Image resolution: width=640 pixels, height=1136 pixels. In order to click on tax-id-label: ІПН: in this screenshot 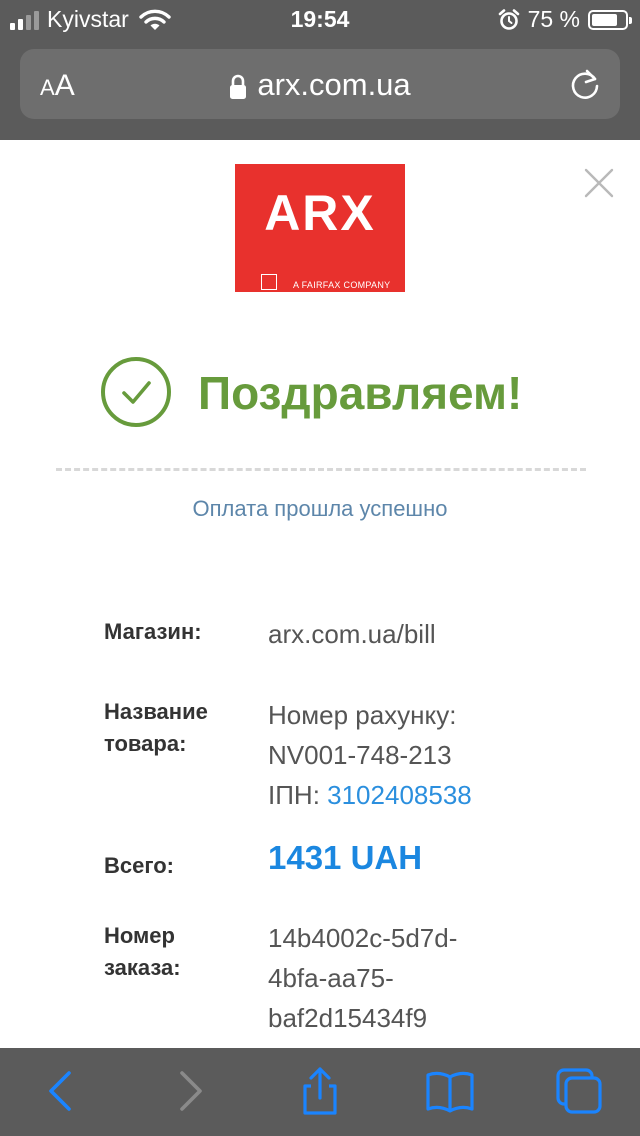, I will do `click(298, 795)`.